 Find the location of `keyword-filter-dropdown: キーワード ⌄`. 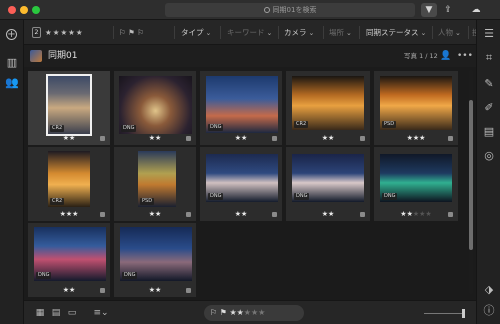

keyword-filter-dropdown: キーワード ⌄ is located at coordinates (249, 32).